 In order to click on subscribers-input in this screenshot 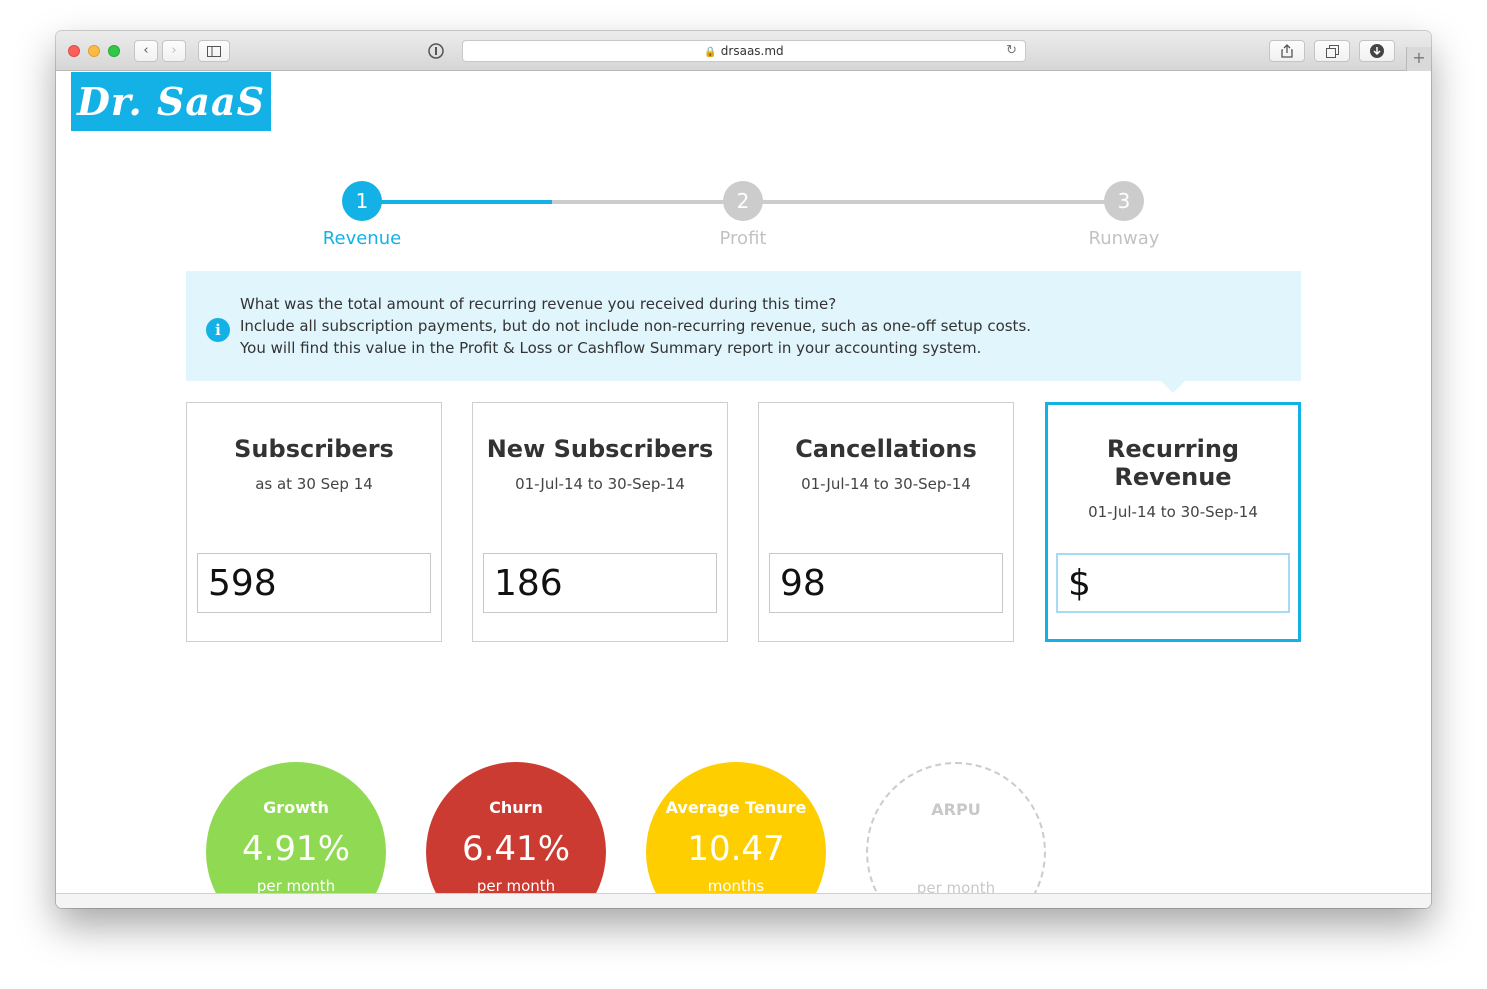, I will do `click(314, 583)`.